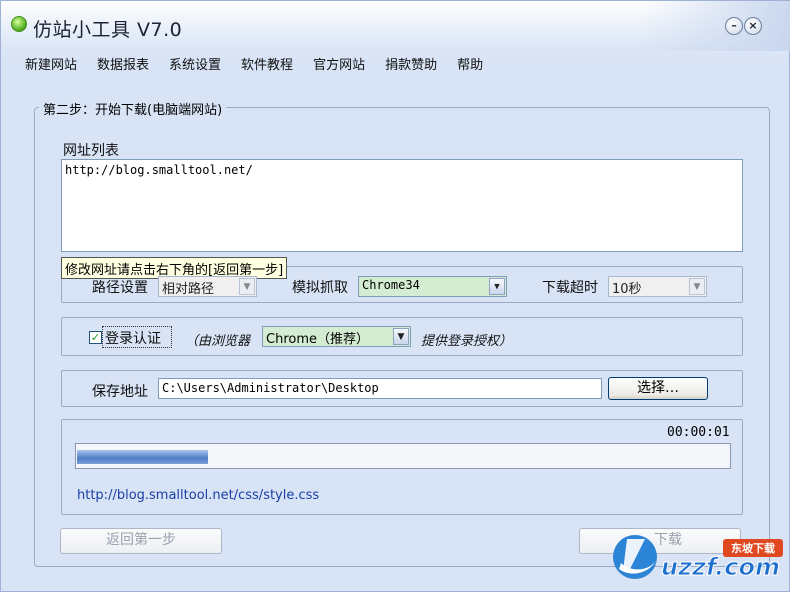  Describe the element at coordinates (320, 288) in the screenshot. I see `crawl-label: 模拟抓取` at that location.